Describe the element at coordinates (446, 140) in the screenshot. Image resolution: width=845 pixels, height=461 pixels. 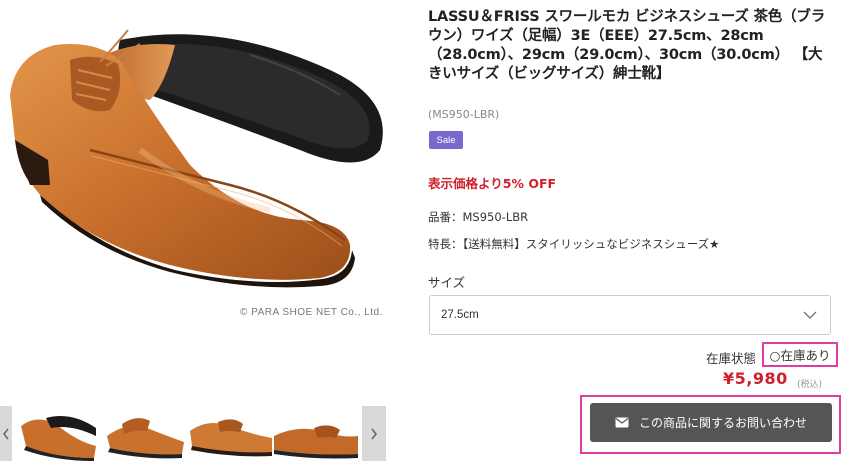
I see `sale-badge: Sale` at that location.